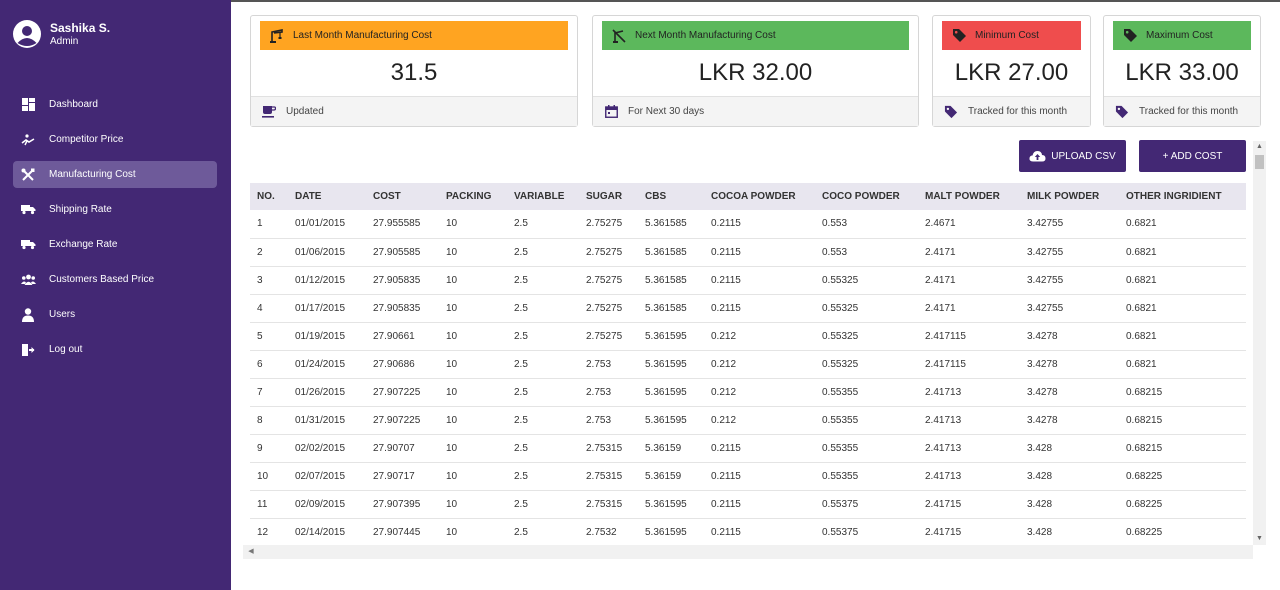 Image resolution: width=1280 pixels, height=590 pixels. Describe the element at coordinates (748, 552) in the screenshot. I see `horizontal-scrollbar: ◀` at that location.